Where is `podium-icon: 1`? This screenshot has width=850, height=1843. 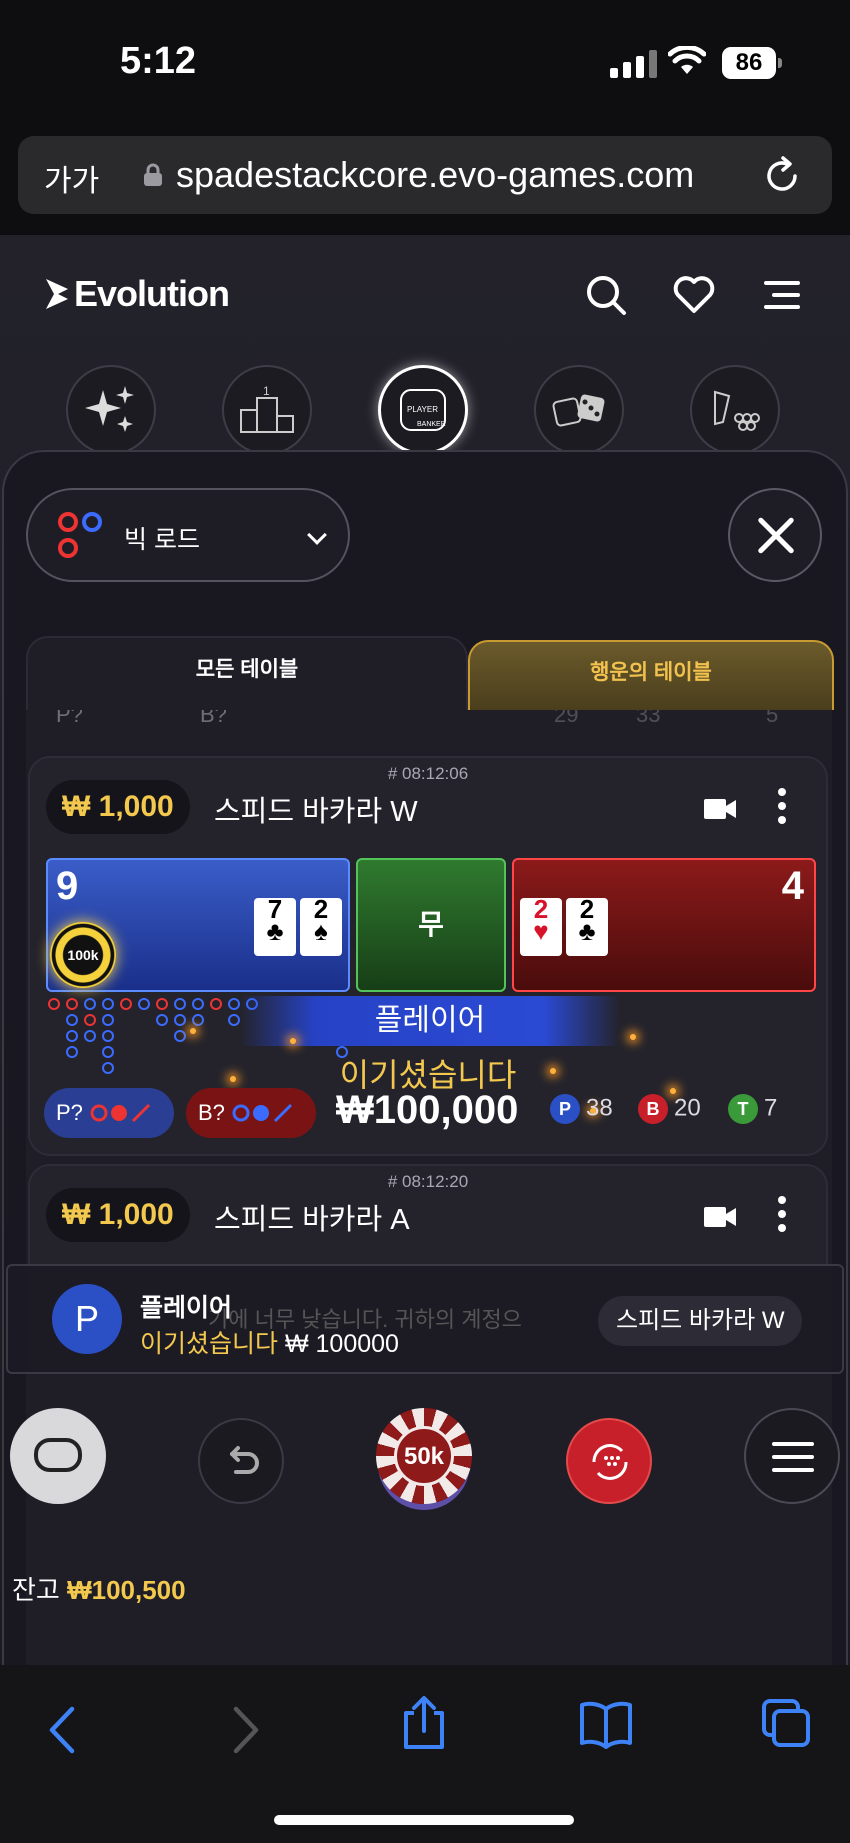
podium-icon: 1 is located at coordinates (267, 408).